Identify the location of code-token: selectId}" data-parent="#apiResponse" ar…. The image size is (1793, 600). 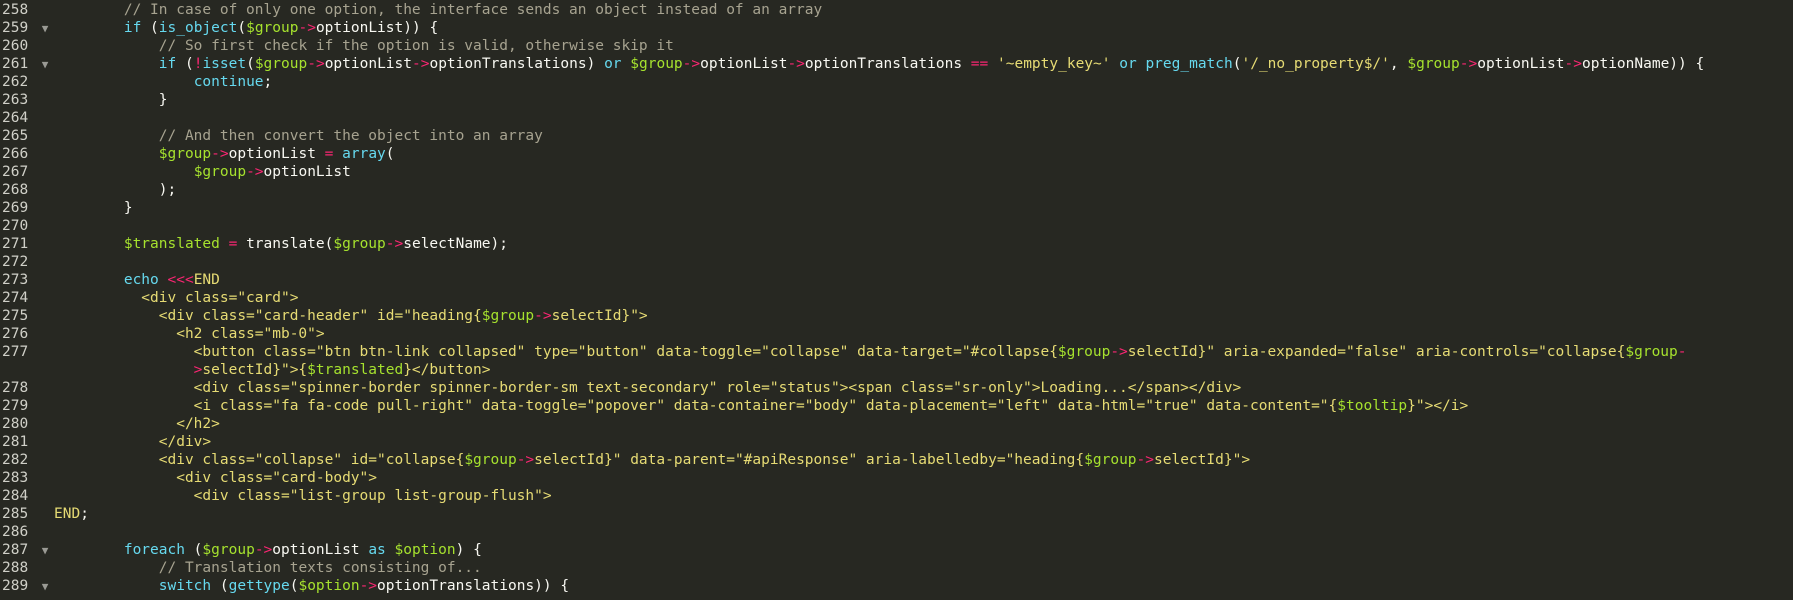
(809, 460).